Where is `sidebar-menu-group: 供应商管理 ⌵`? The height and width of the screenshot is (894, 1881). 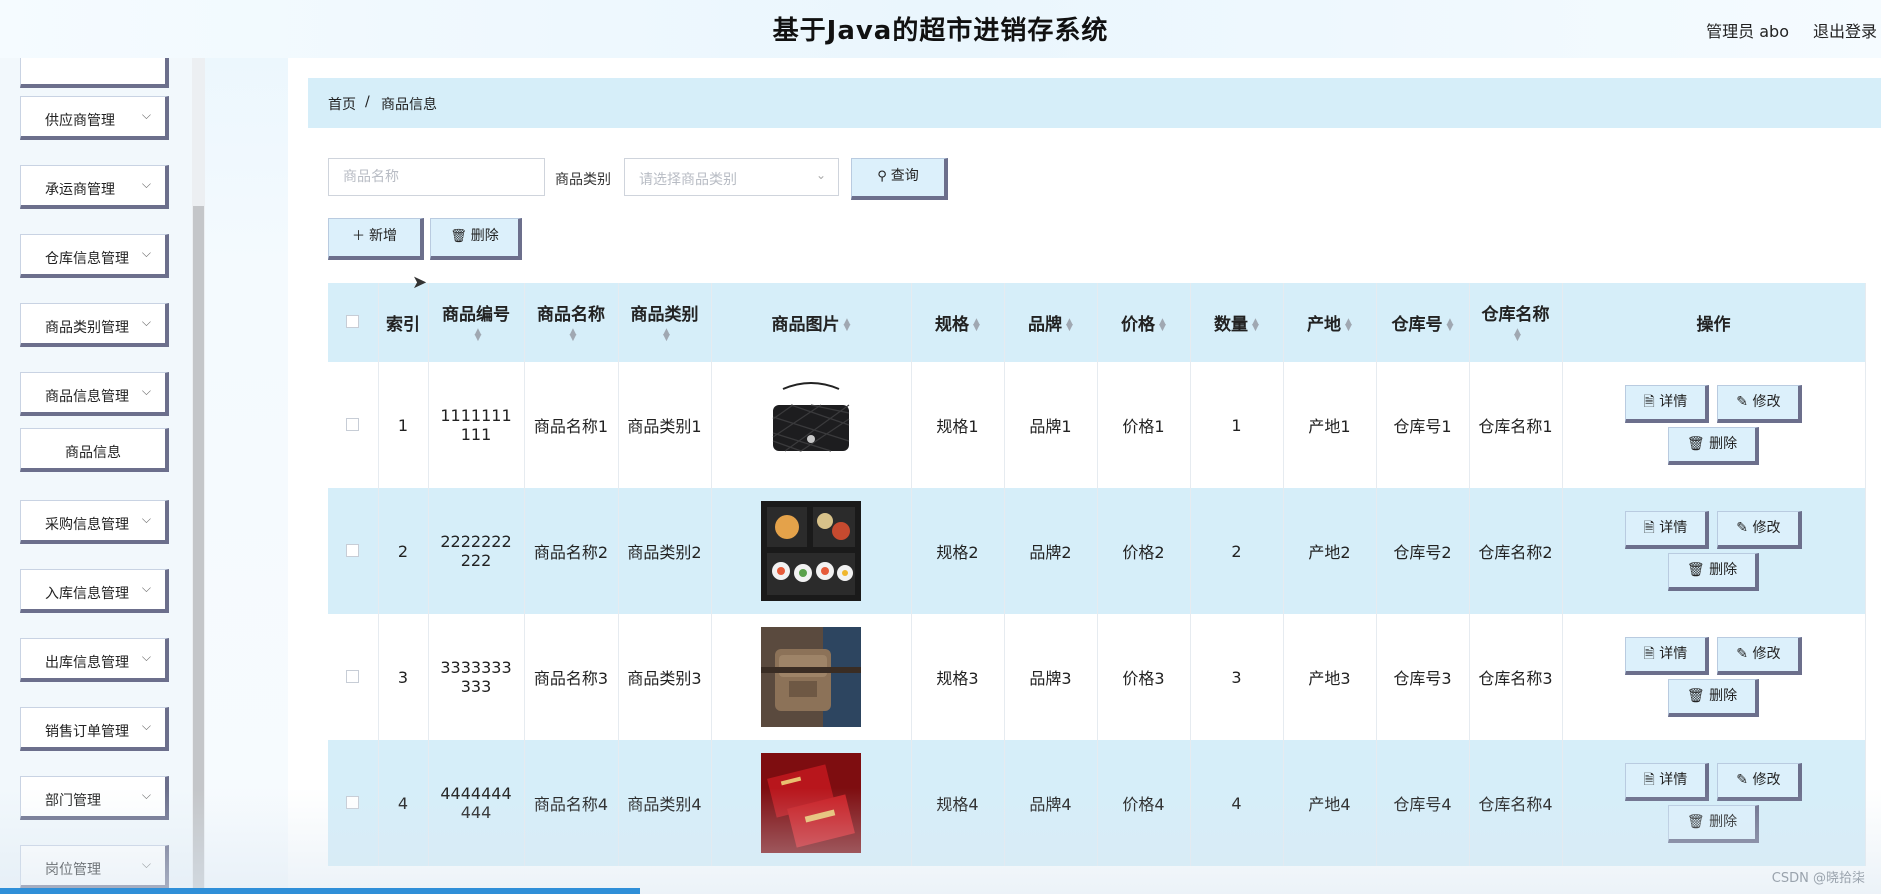
sidebar-menu-group: 供应商管理 ⌵ is located at coordinates (94, 118).